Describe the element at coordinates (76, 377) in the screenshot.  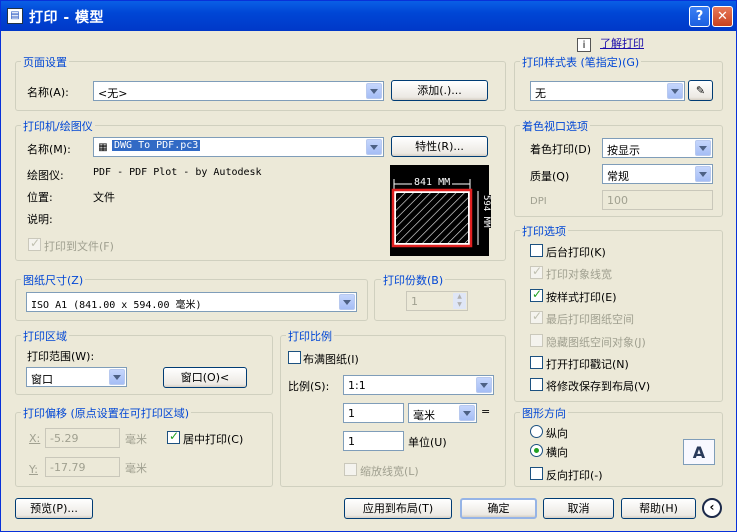
I see `plot-range-combo: 窗口` at that location.